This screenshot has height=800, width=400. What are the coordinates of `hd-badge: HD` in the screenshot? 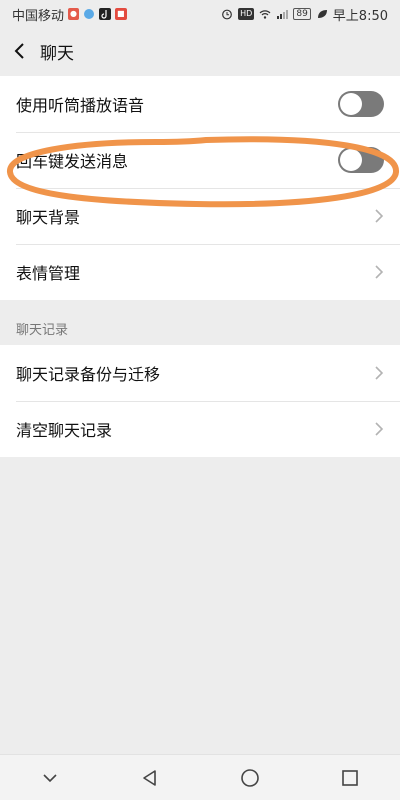 It's located at (246, 14).